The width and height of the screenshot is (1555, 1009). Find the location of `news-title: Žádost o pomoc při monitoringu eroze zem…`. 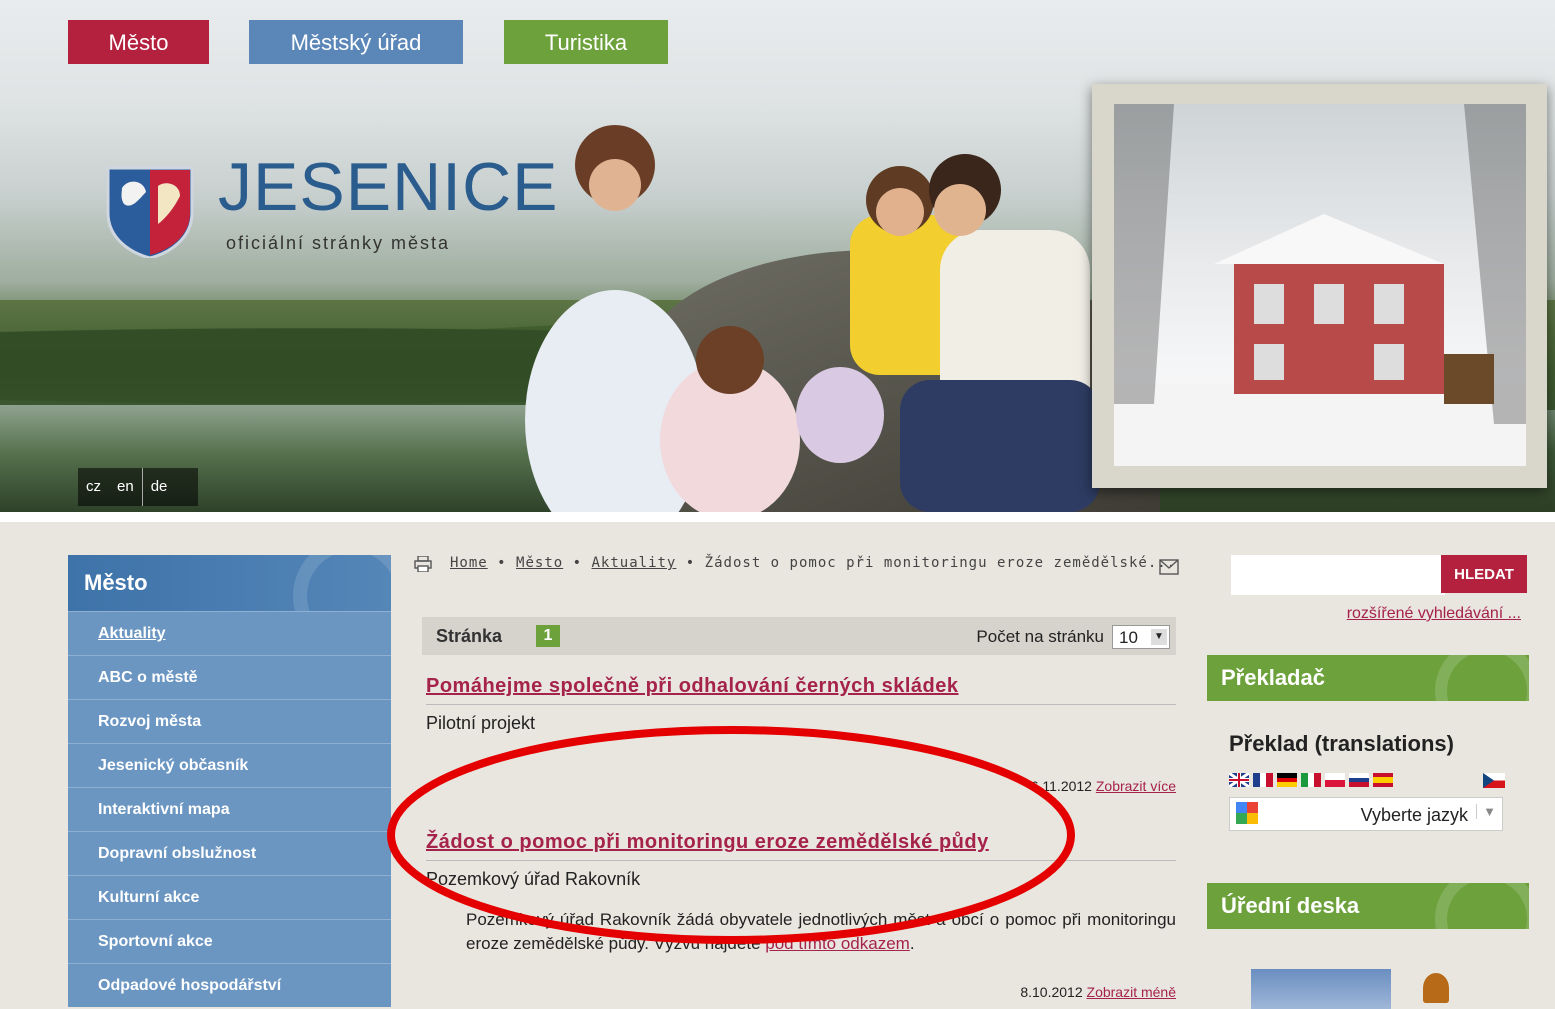

news-title: Žádost o pomoc při monitoringu eroze zem… is located at coordinates (801, 846).